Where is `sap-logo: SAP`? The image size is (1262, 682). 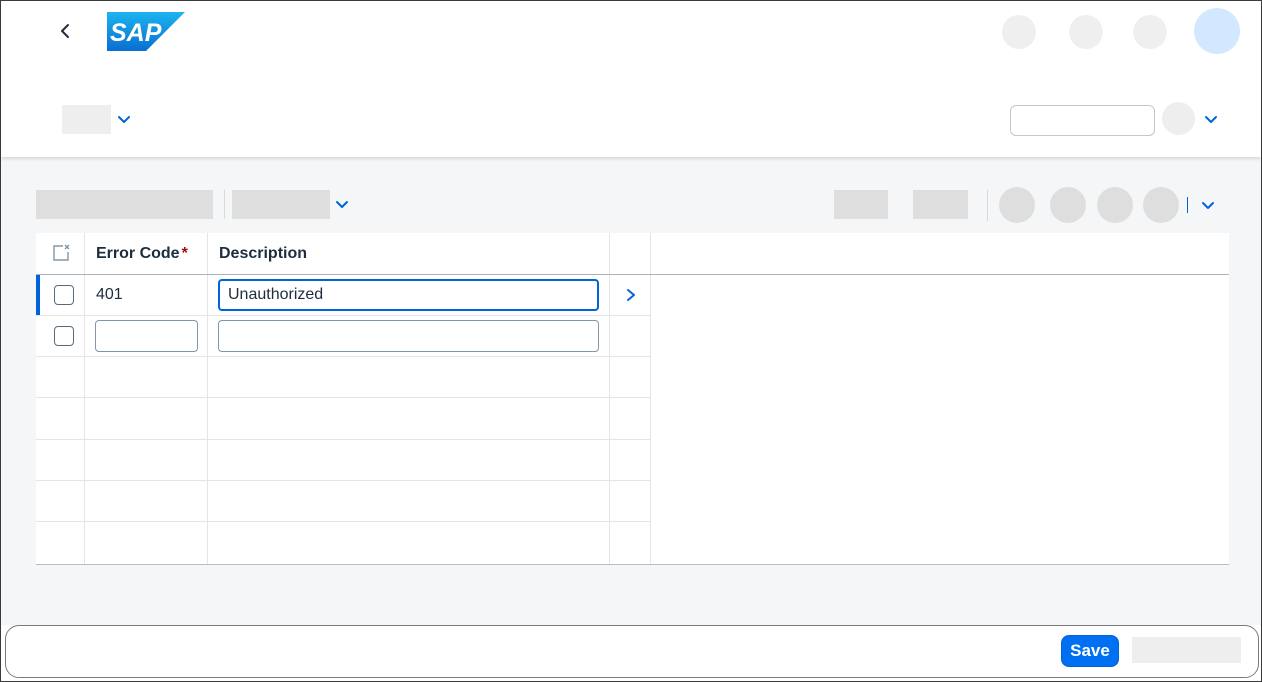
sap-logo: SAP is located at coordinates (146, 31).